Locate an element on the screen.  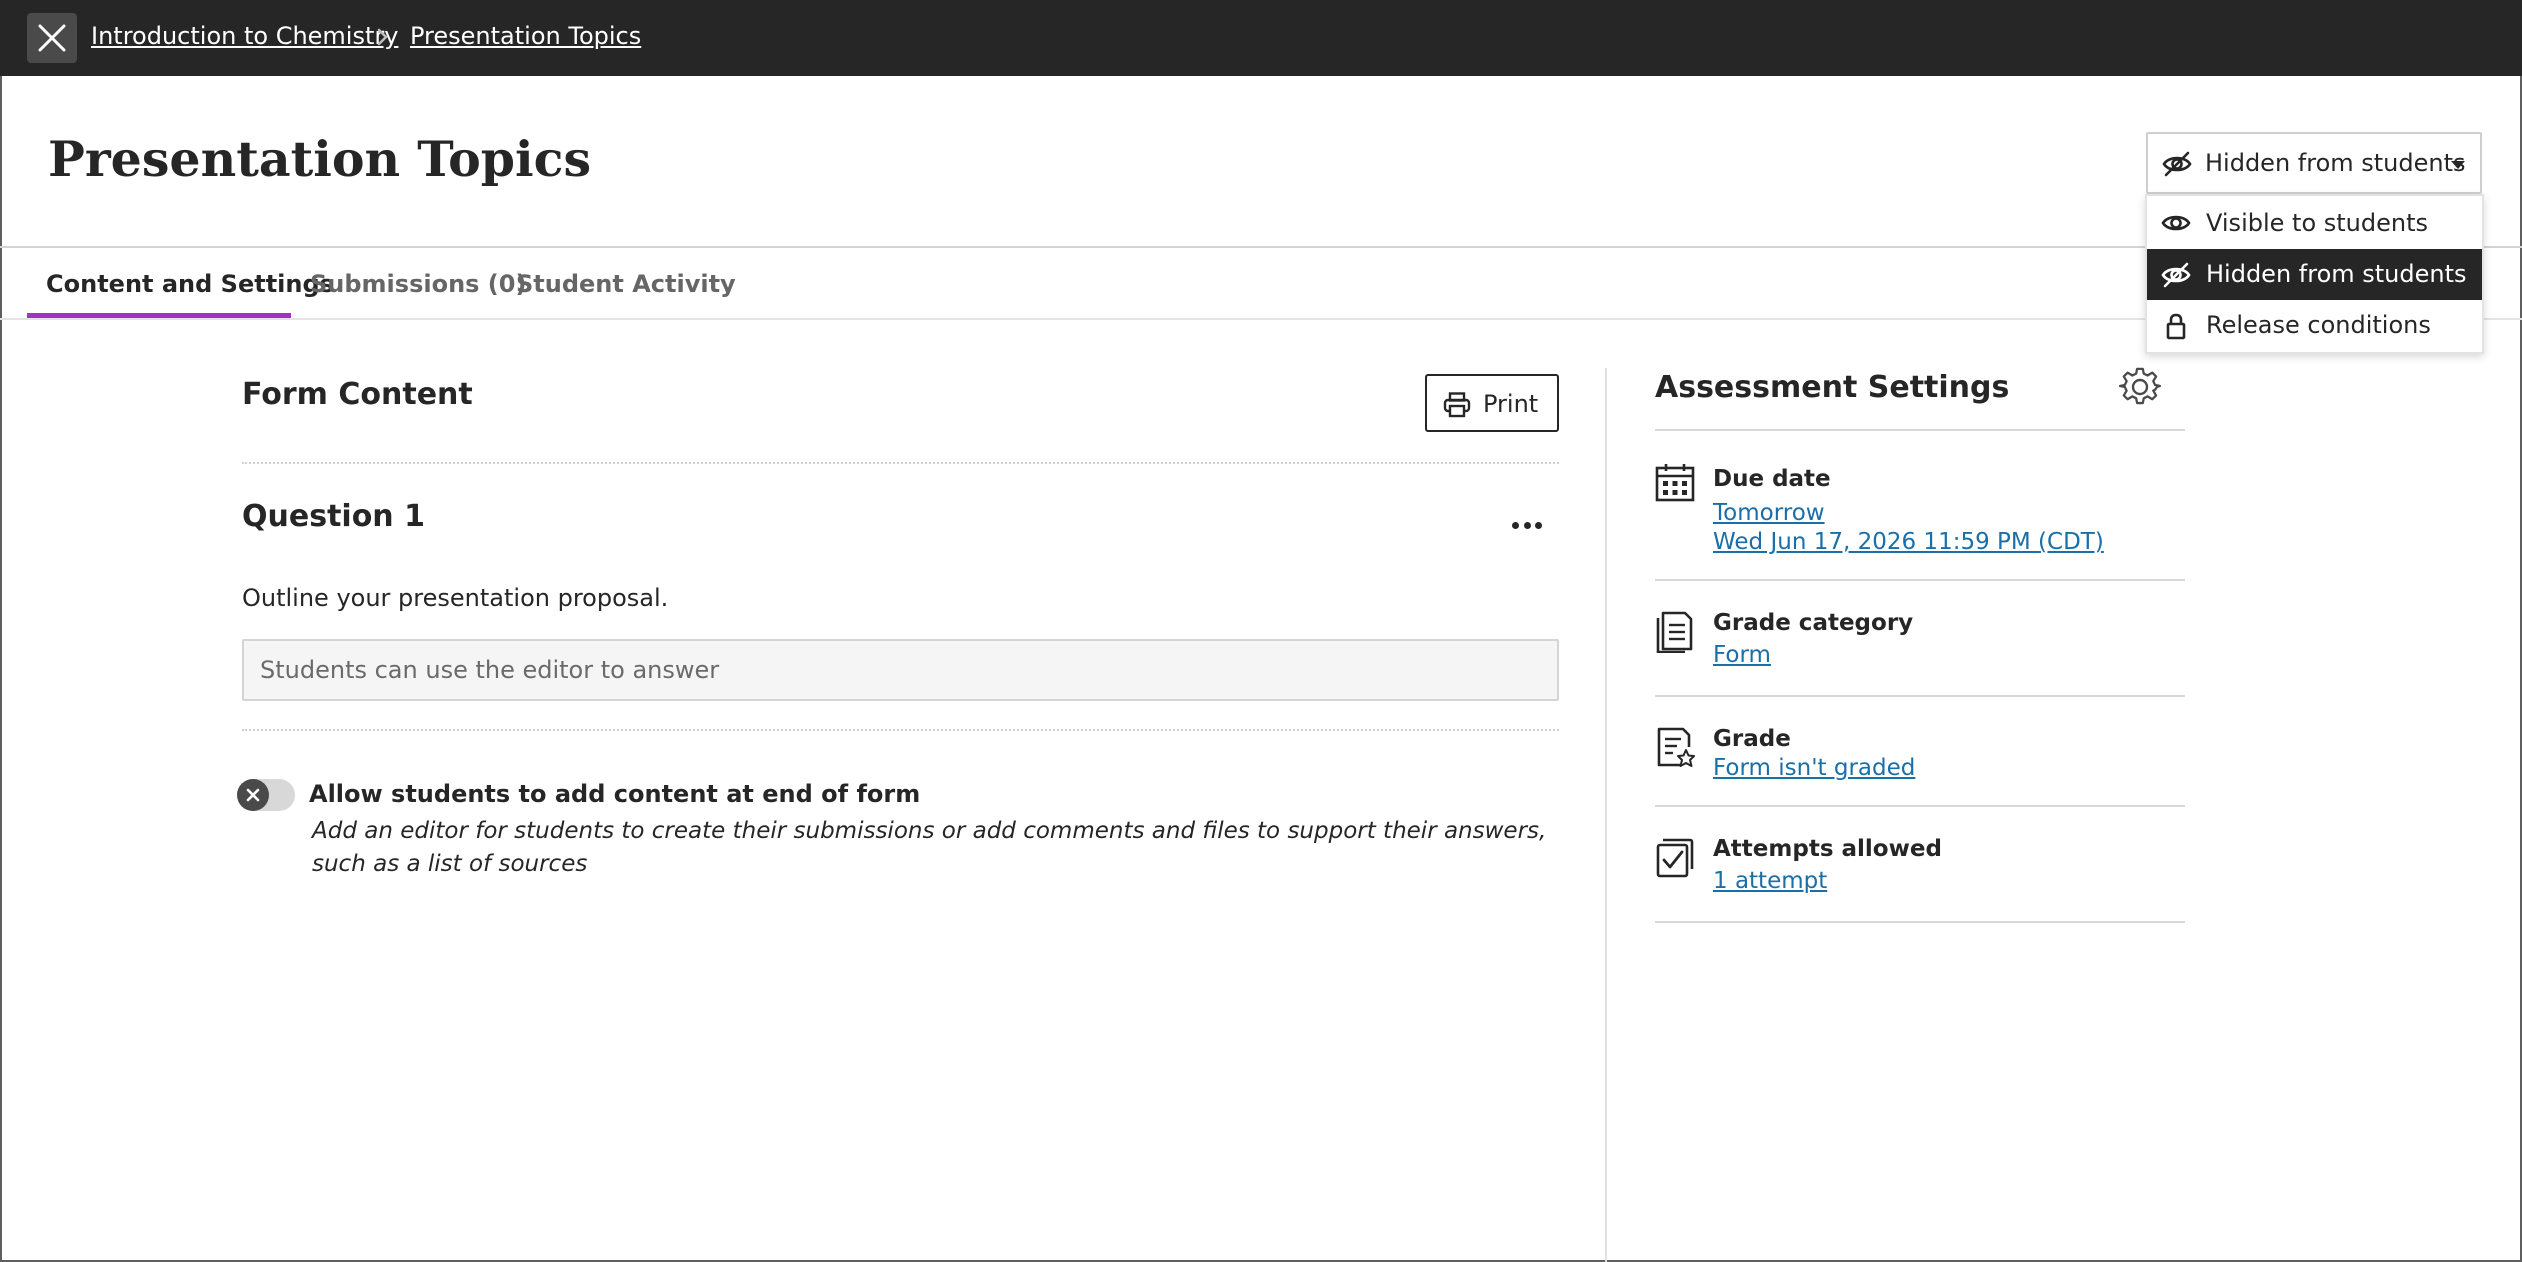
close-button is located at coordinates (52, 38).